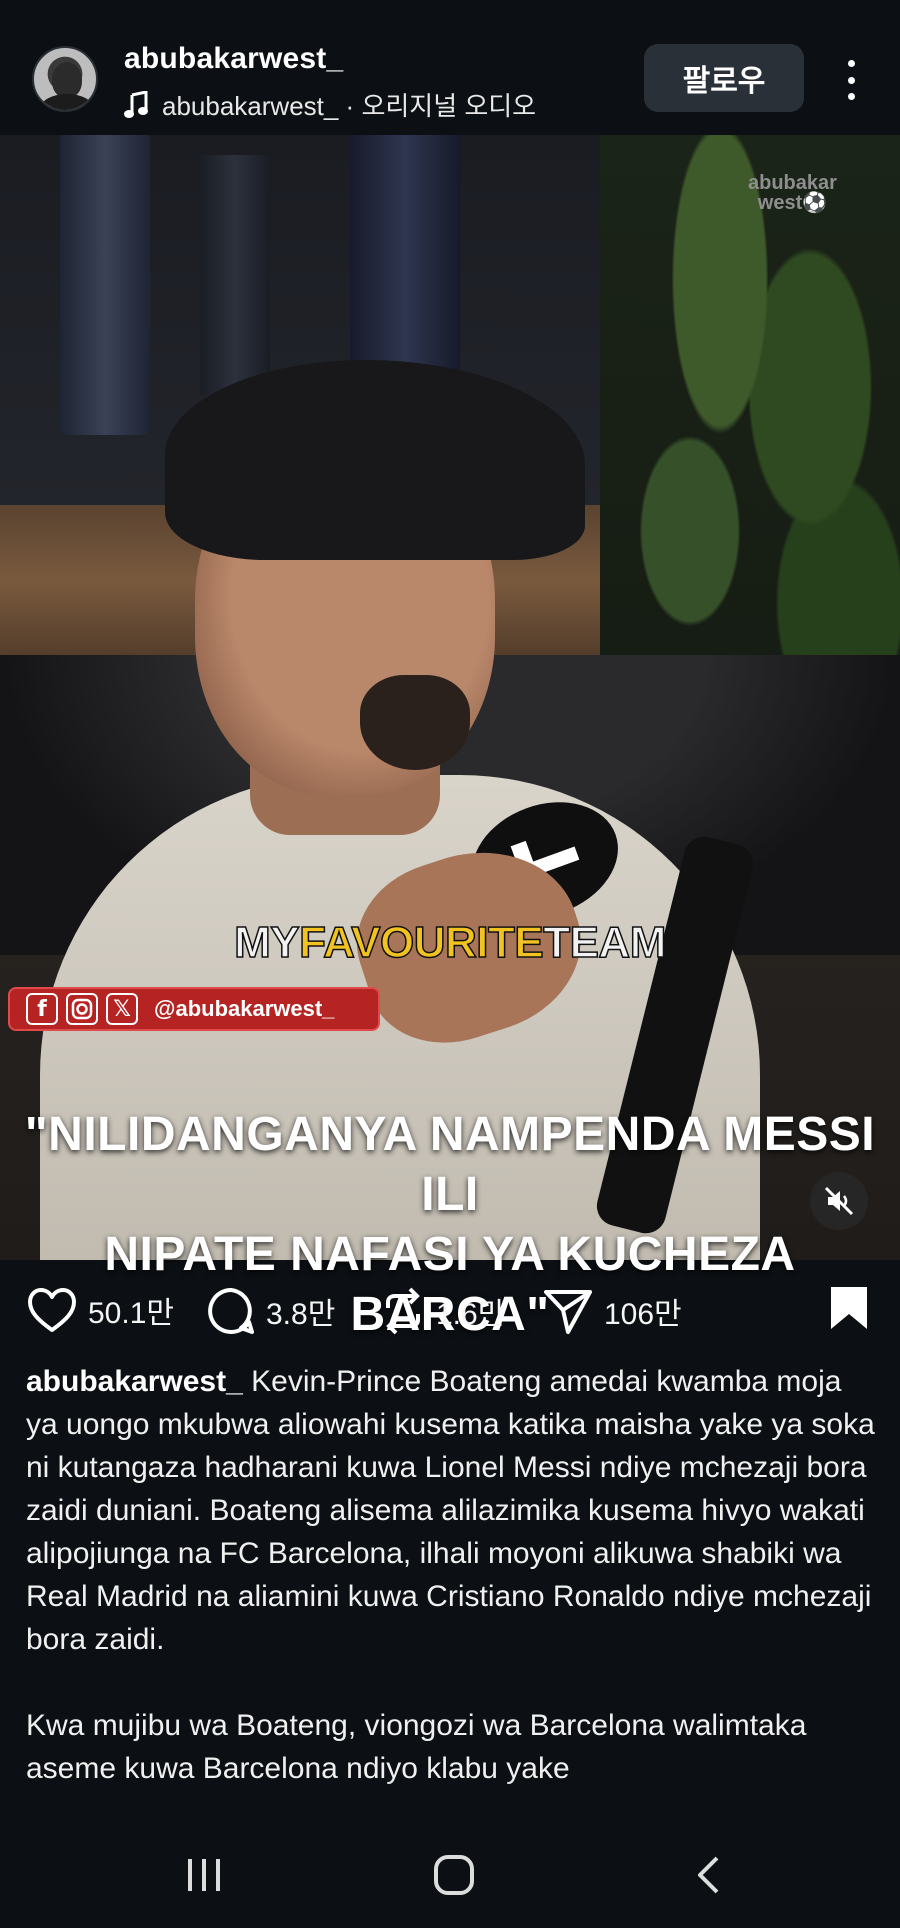 Image resolution: width=900 pixels, height=1928 pixels. I want to click on caption-username: abubakarwest_, so click(134, 1381).